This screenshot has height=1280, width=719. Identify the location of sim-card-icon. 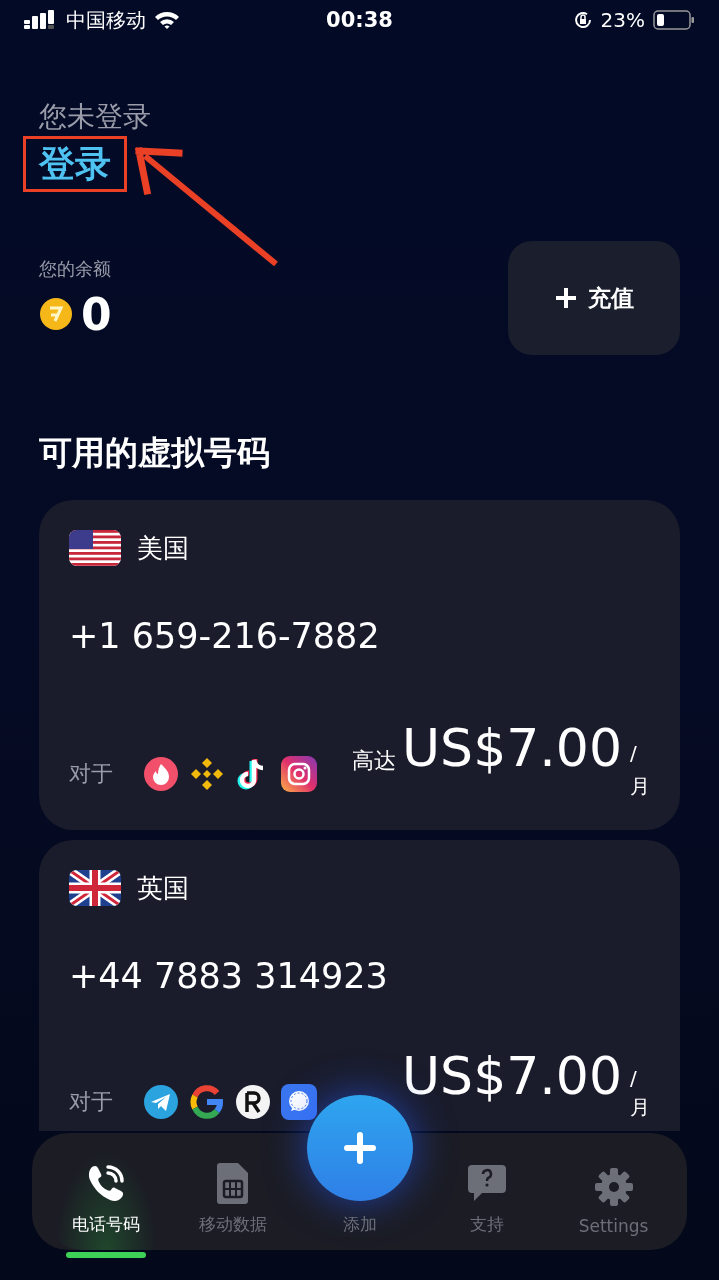
(232, 1183).